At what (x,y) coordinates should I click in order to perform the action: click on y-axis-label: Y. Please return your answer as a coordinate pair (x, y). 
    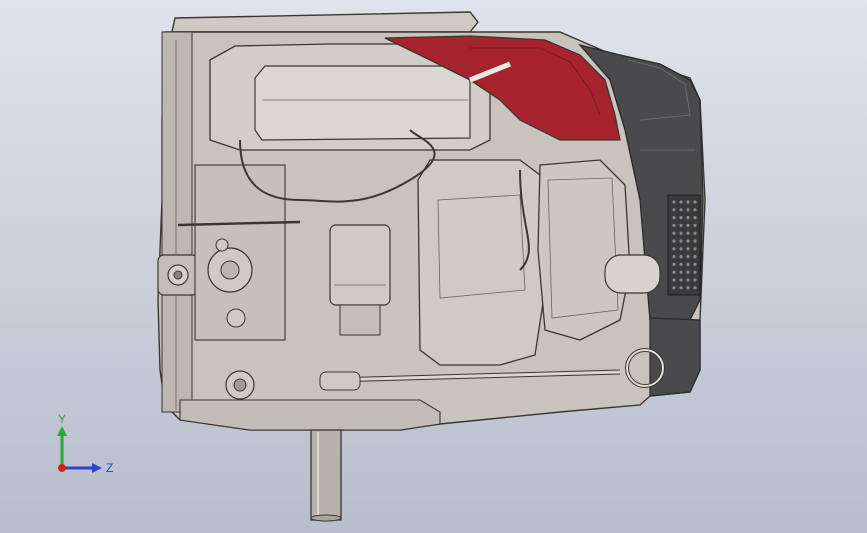
    Looking at the image, I should click on (62, 419).